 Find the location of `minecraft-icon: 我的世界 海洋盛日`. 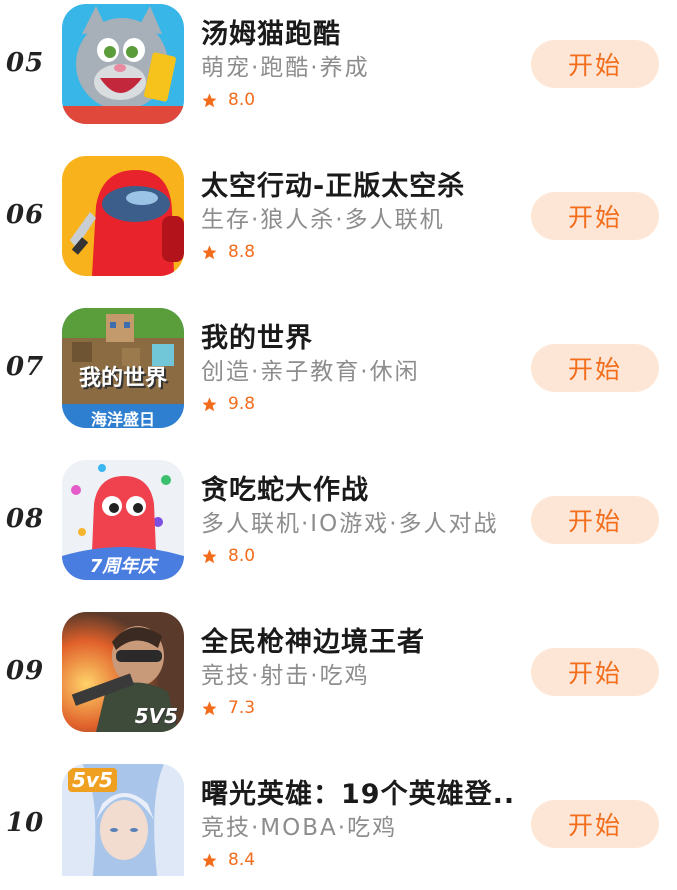

minecraft-icon: 我的世界 海洋盛日 is located at coordinates (123, 368).